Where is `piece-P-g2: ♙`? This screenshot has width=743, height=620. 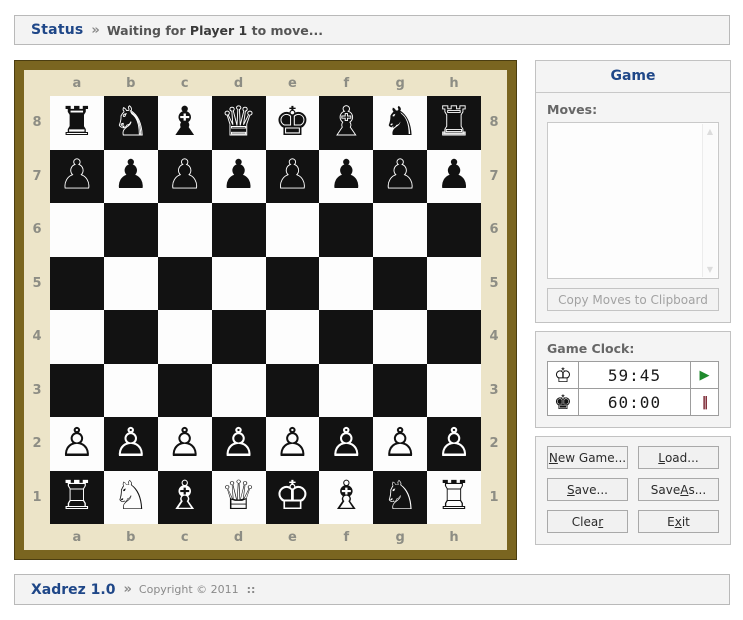
piece-P-g2: ♙ is located at coordinates (400, 443).